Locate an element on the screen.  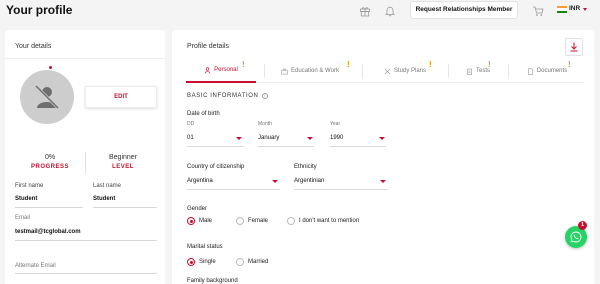
year-select: 1990 is located at coordinates (336, 138).